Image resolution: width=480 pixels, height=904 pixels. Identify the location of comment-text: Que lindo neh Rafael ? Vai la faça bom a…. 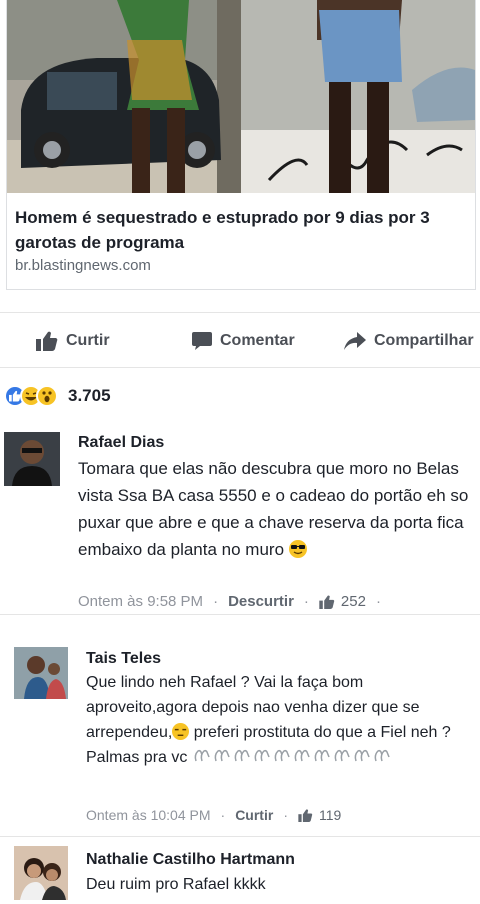
(271, 720).